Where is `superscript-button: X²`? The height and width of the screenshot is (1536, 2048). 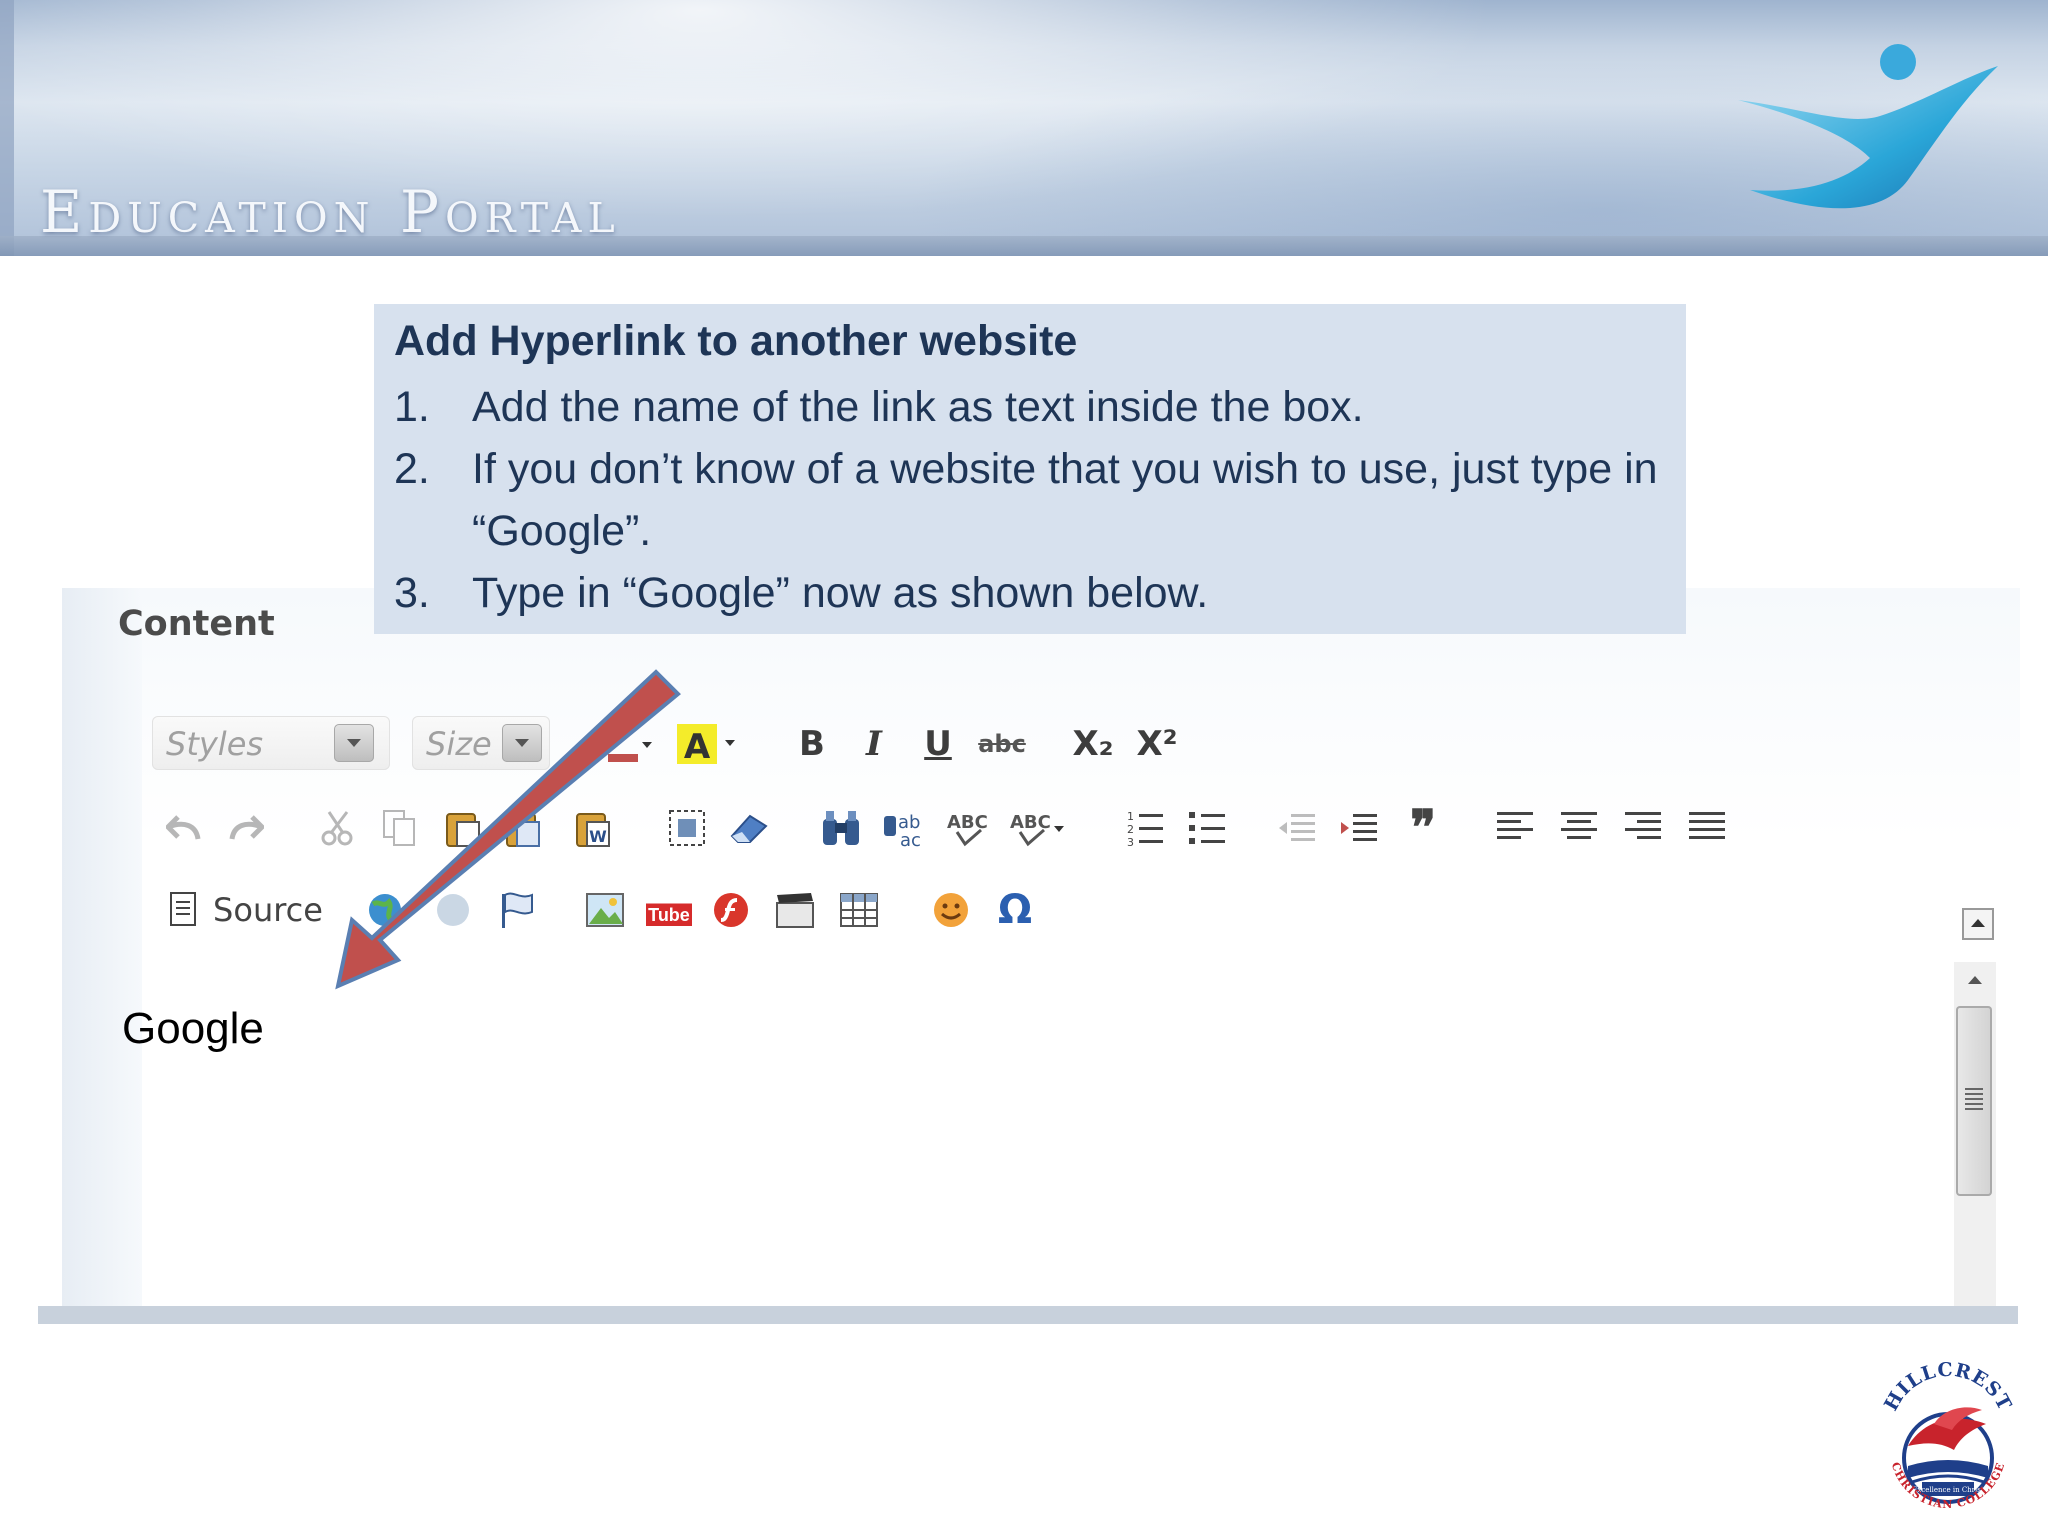
superscript-button: X² is located at coordinates (1157, 744).